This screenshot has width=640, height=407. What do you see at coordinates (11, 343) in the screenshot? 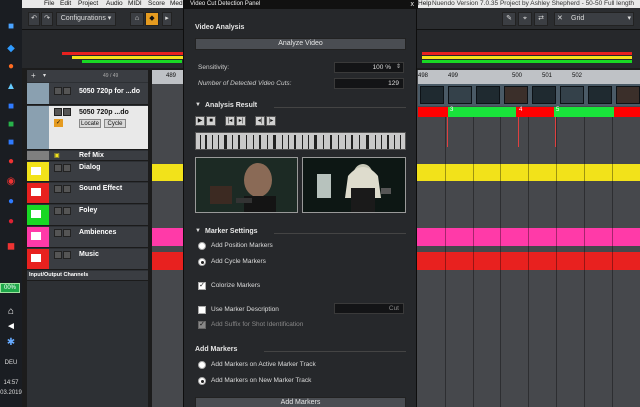
I see `bluetooth-icon: ✱` at bounding box center [11, 343].